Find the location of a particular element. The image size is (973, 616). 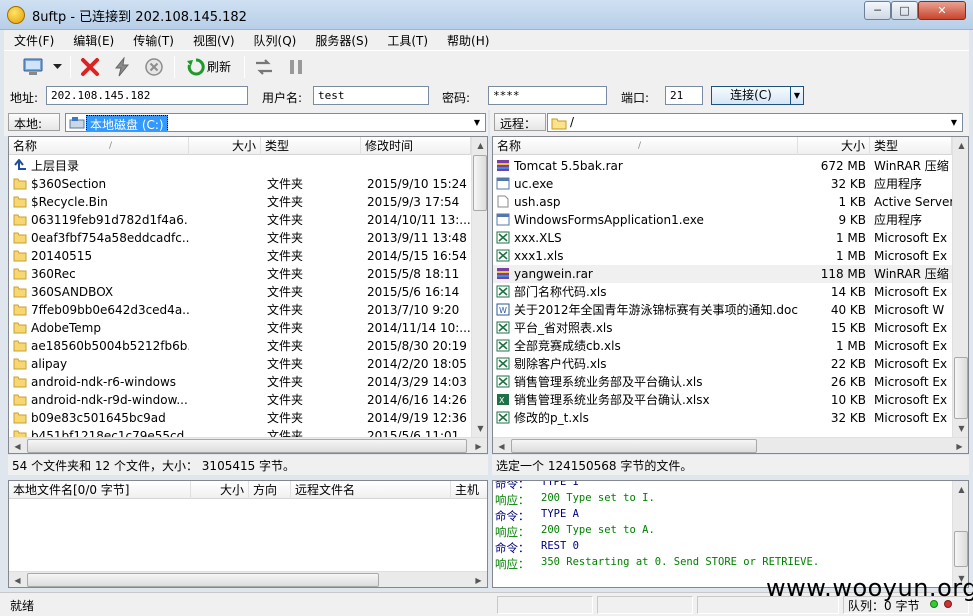

local-horizontal-scrollbar: ◀ ▶ is located at coordinates (248, 445).